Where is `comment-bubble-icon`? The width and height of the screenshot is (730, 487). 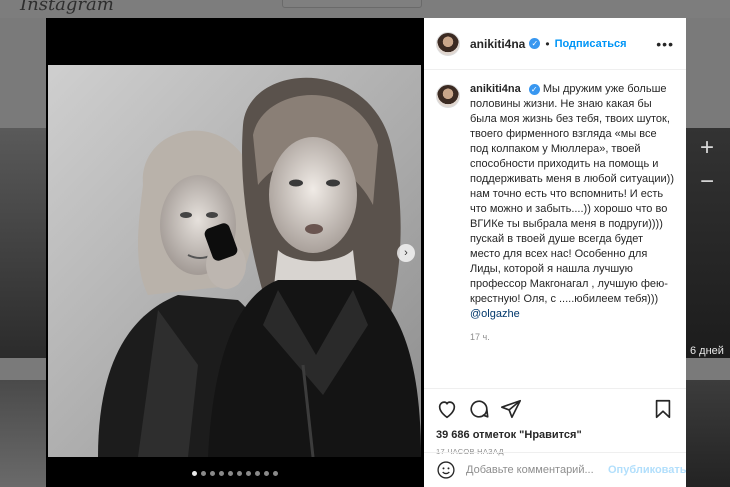 comment-bubble-icon is located at coordinates (479, 409).